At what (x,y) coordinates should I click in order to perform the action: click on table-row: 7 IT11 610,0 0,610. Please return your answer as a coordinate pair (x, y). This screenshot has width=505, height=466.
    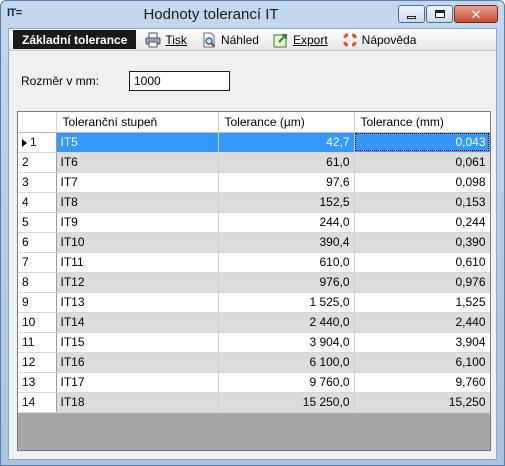
    Looking at the image, I should click on (254, 262).